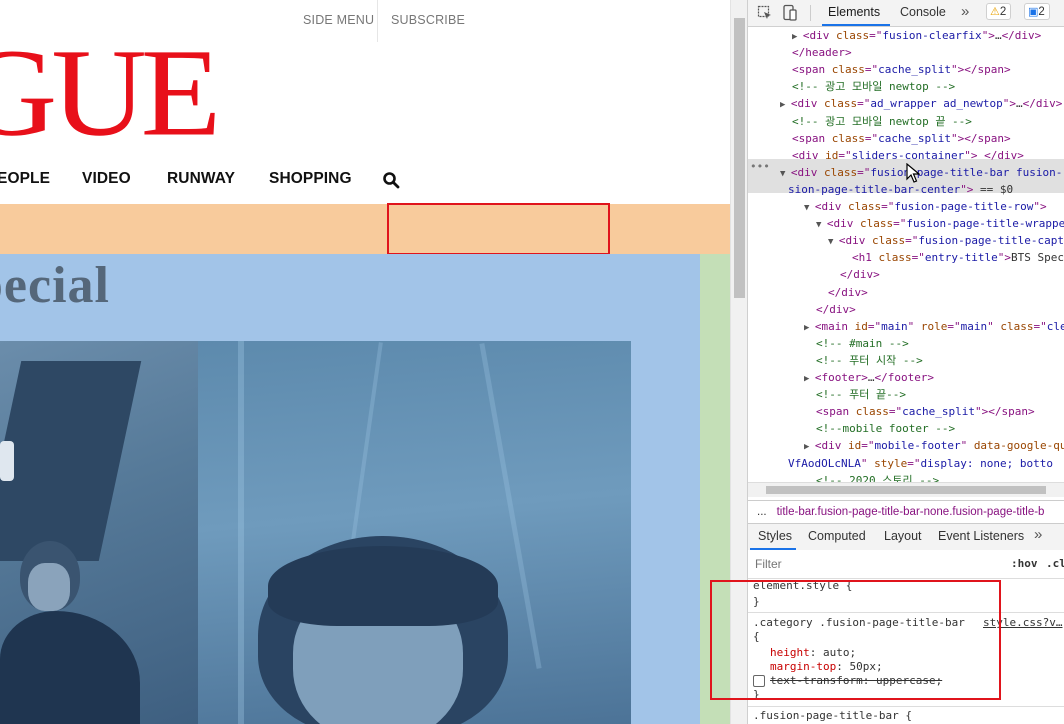 The width and height of the screenshot is (1064, 724). Describe the element at coordinates (106, 179) in the screenshot. I see `nav-video: VIDEO` at that location.